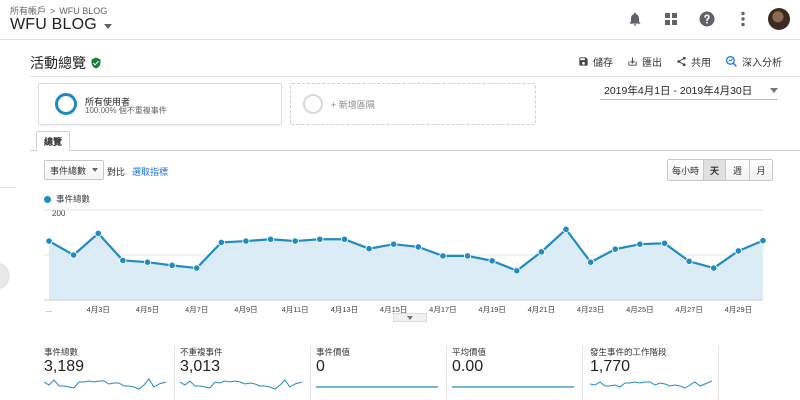 This screenshot has width=800, height=400. I want to click on tab-overview-label: 總覽, so click(52, 141).